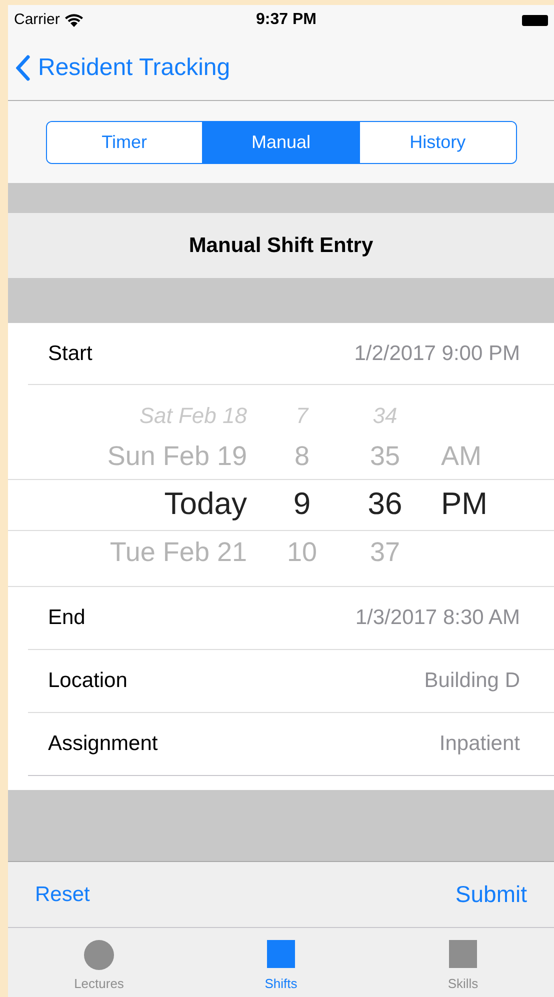 This screenshot has height=997, width=554. Describe the element at coordinates (281, 456) in the screenshot. I see `picker-row: Sun Feb 19 8 35 AM` at that location.